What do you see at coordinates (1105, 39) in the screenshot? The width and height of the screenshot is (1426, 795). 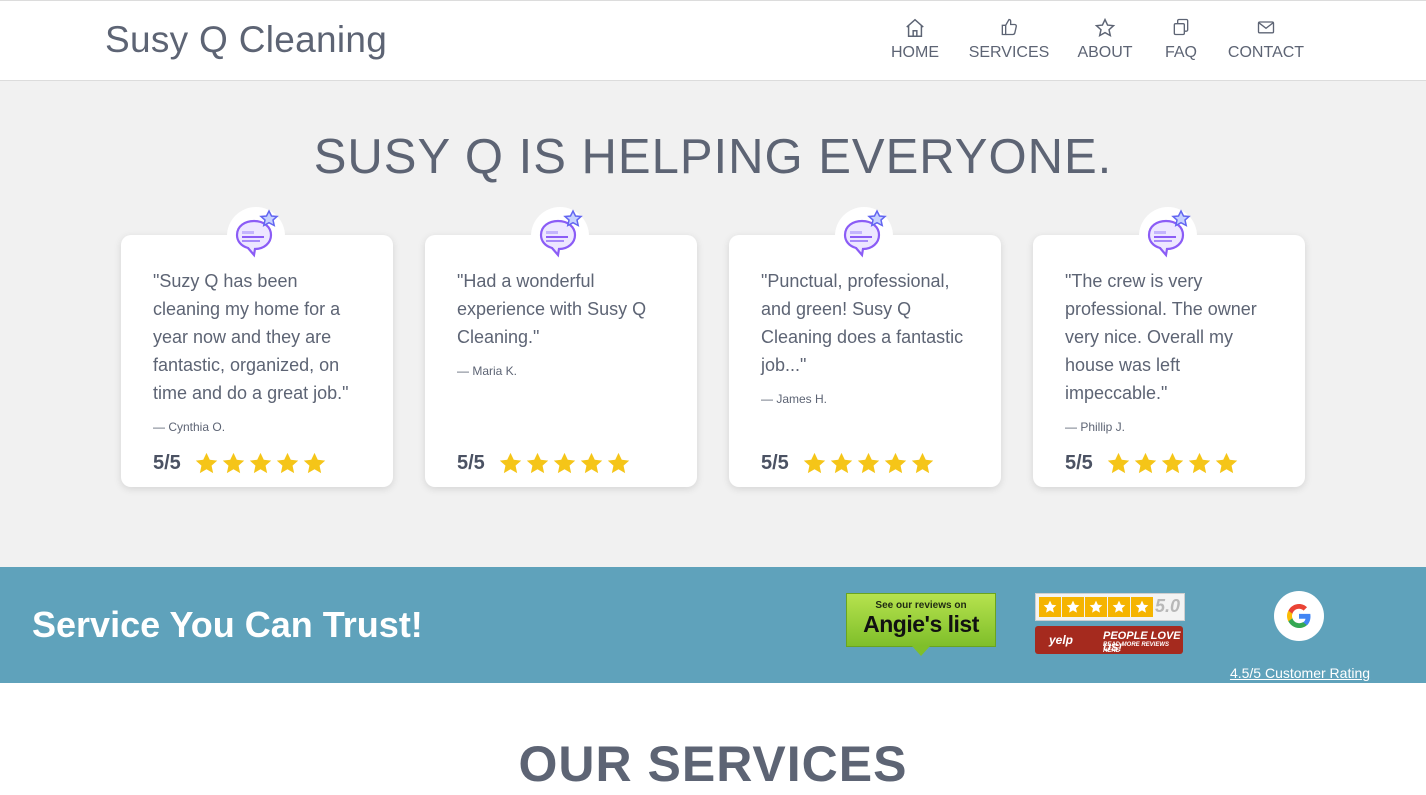 I see `nav-about: ABOUT` at bounding box center [1105, 39].